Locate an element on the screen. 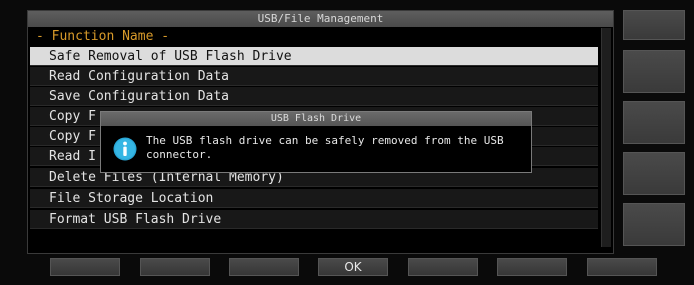 Image resolution: width=694 pixels, height=285 pixels. info-icon is located at coordinates (125, 149).